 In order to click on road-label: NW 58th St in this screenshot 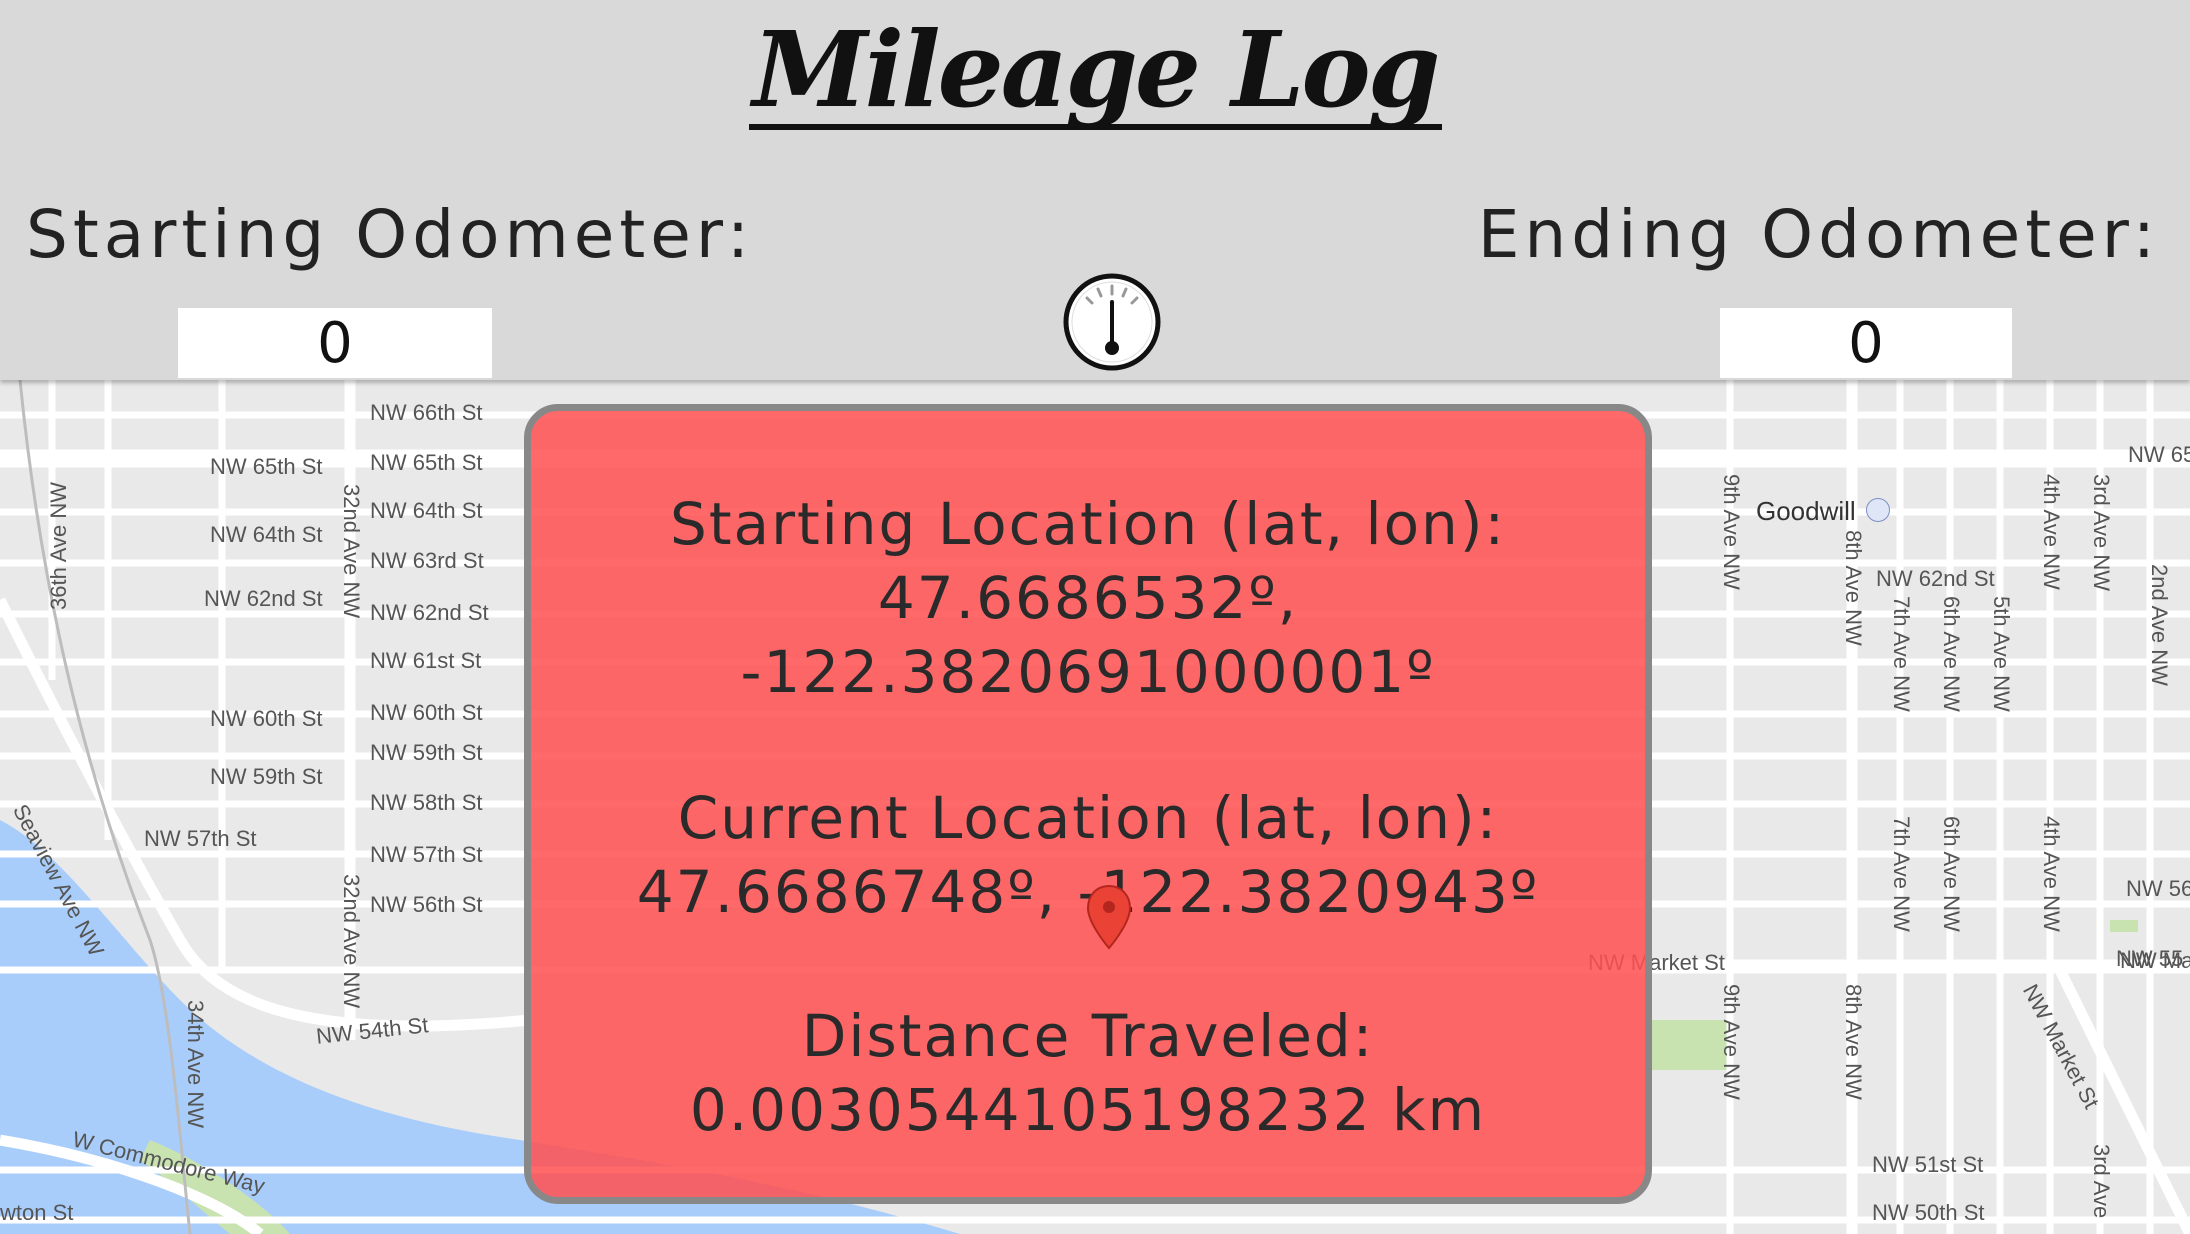, I will do `click(426, 802)`.